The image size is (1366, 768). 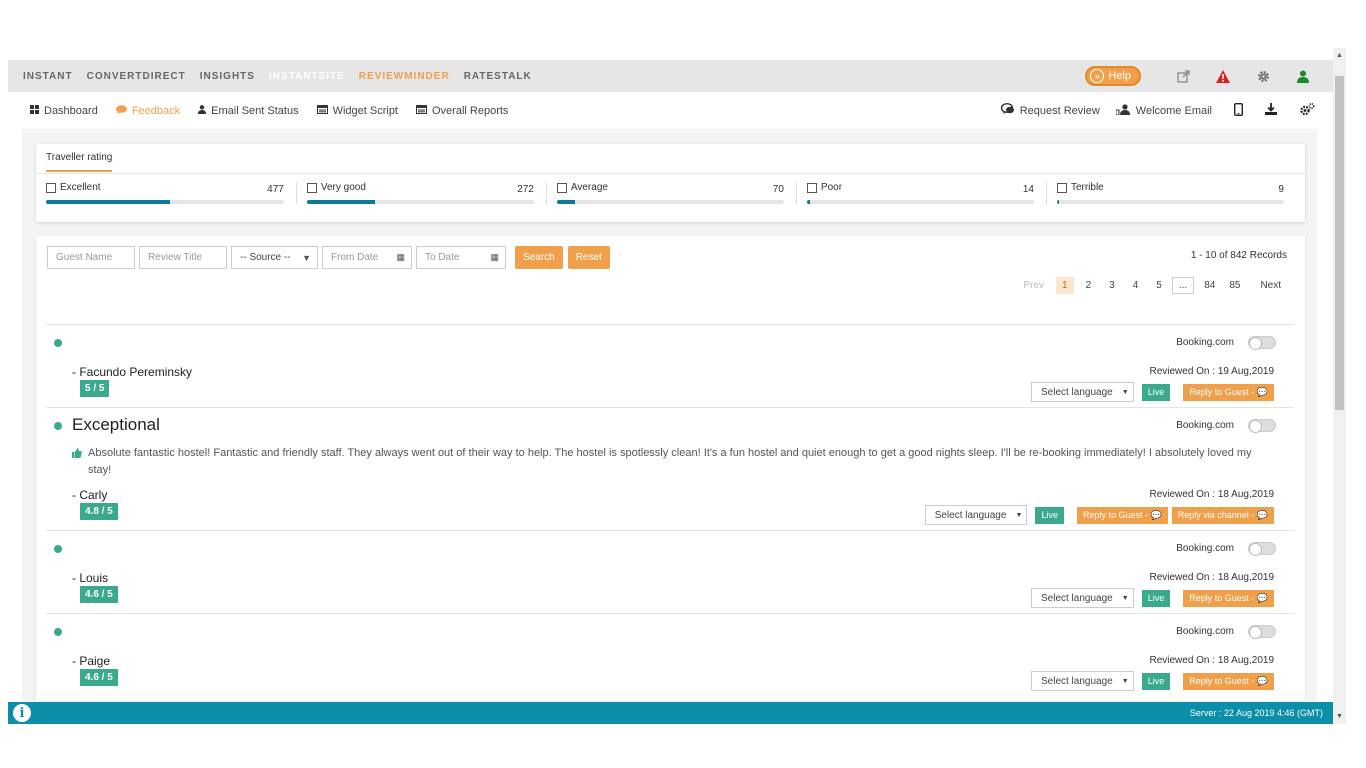 I want to click on pager-page-84: 84, so click(x=1209, y=285).